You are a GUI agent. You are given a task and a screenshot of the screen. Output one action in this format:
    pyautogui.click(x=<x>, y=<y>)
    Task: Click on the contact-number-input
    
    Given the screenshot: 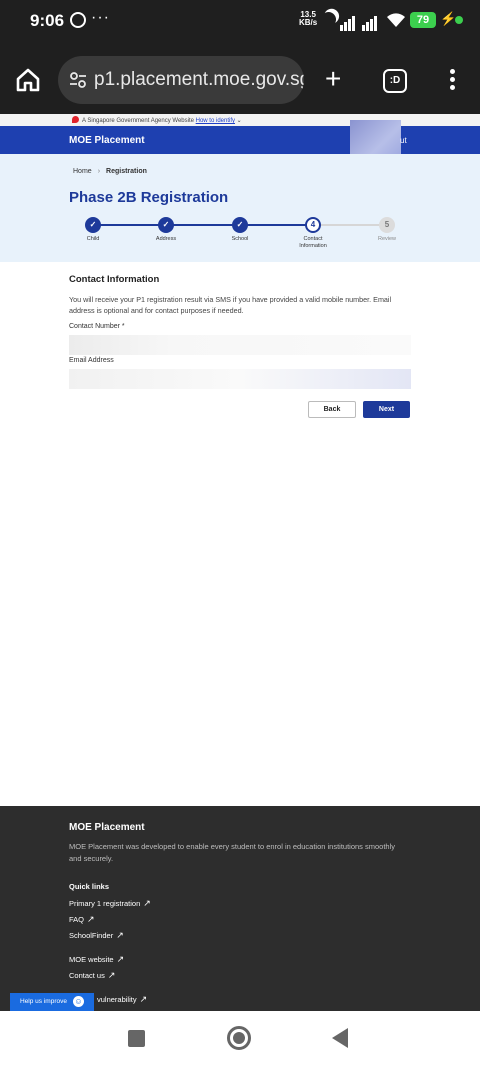 What is the action you would take?
    pyautogui.click(x=240, y=345)
    